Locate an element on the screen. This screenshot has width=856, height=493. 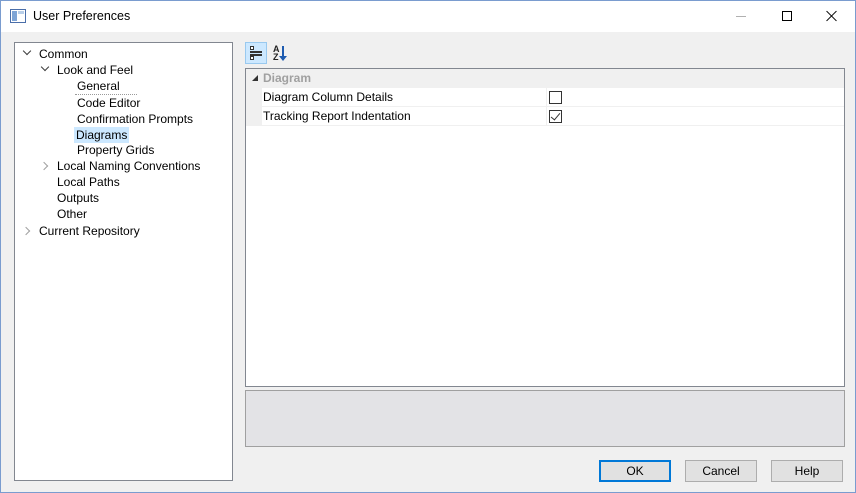
close-icon is located at coordinates (832, 16).